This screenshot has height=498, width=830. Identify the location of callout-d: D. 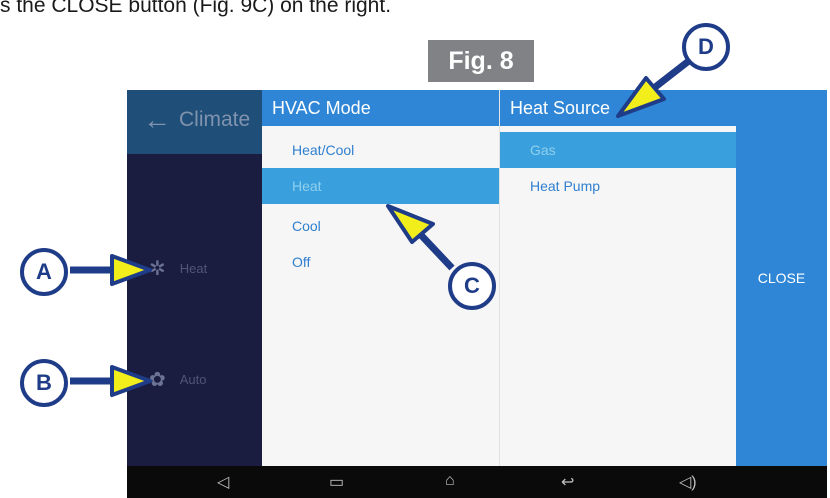
(706, 47).